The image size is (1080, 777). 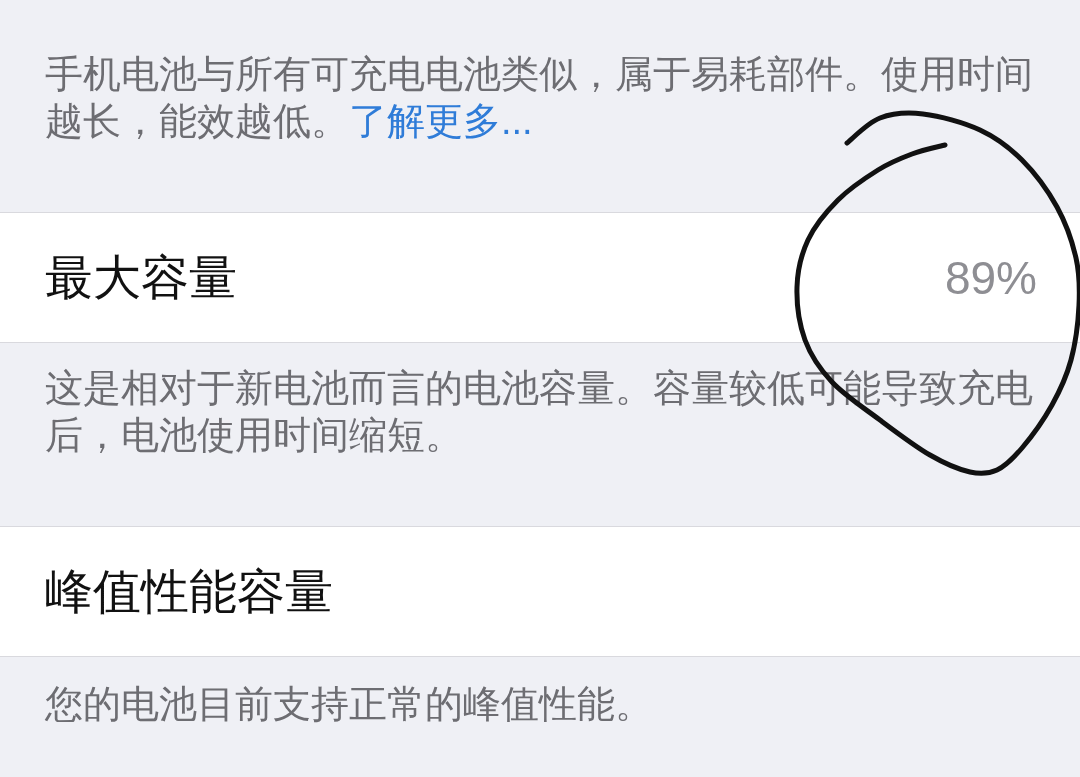 What do you see at coordinates (349, 704) in the screenshot?
I see `footer-text: 您的电池目前支持正常的峰值性能。` at bounding box center [349, 704].